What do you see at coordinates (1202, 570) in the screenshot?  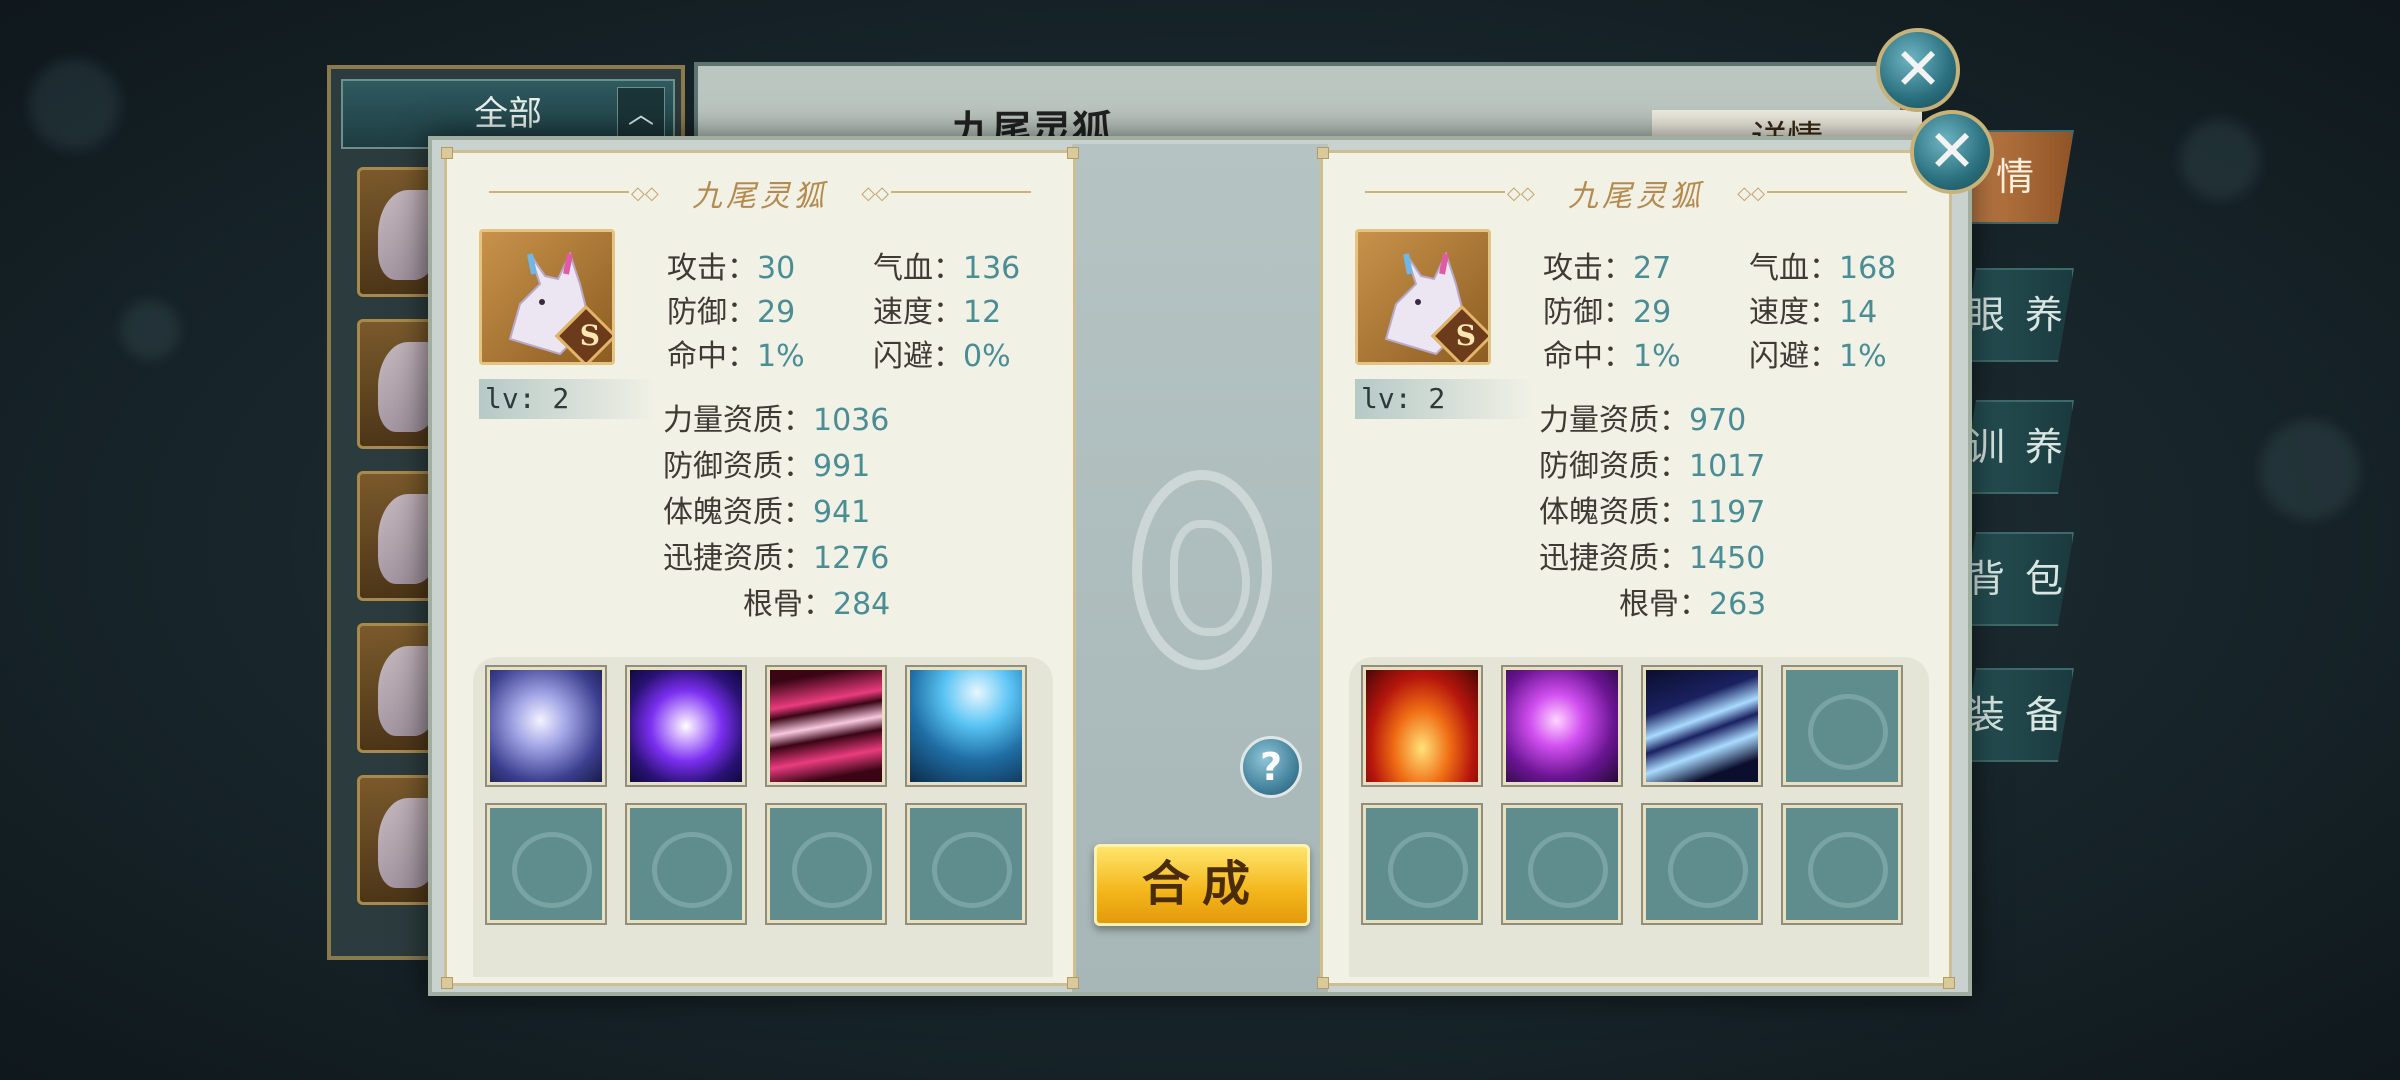 I see `dragon-emblem-icon` at bounding box center [1202, 570].